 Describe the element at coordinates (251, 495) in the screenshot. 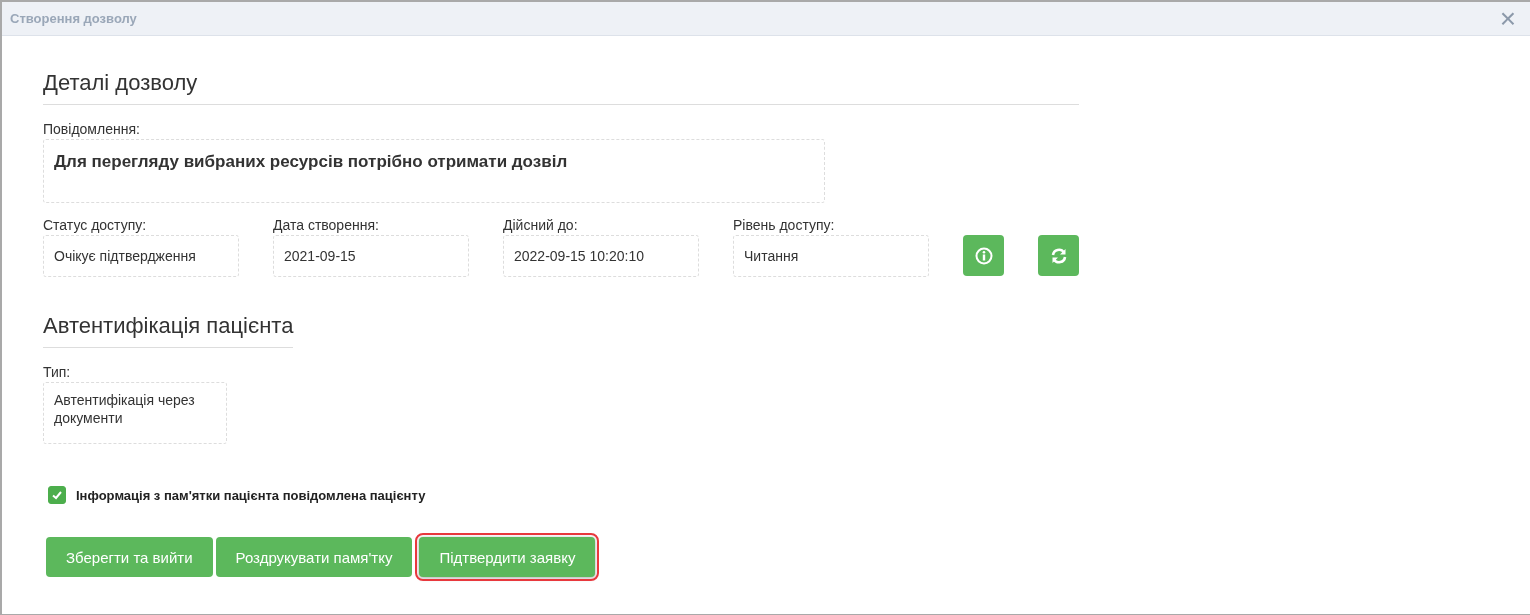

I see `checkbox-label: Інформація з пам'ятки пацієнта повідомлена пацієнту` at that location.